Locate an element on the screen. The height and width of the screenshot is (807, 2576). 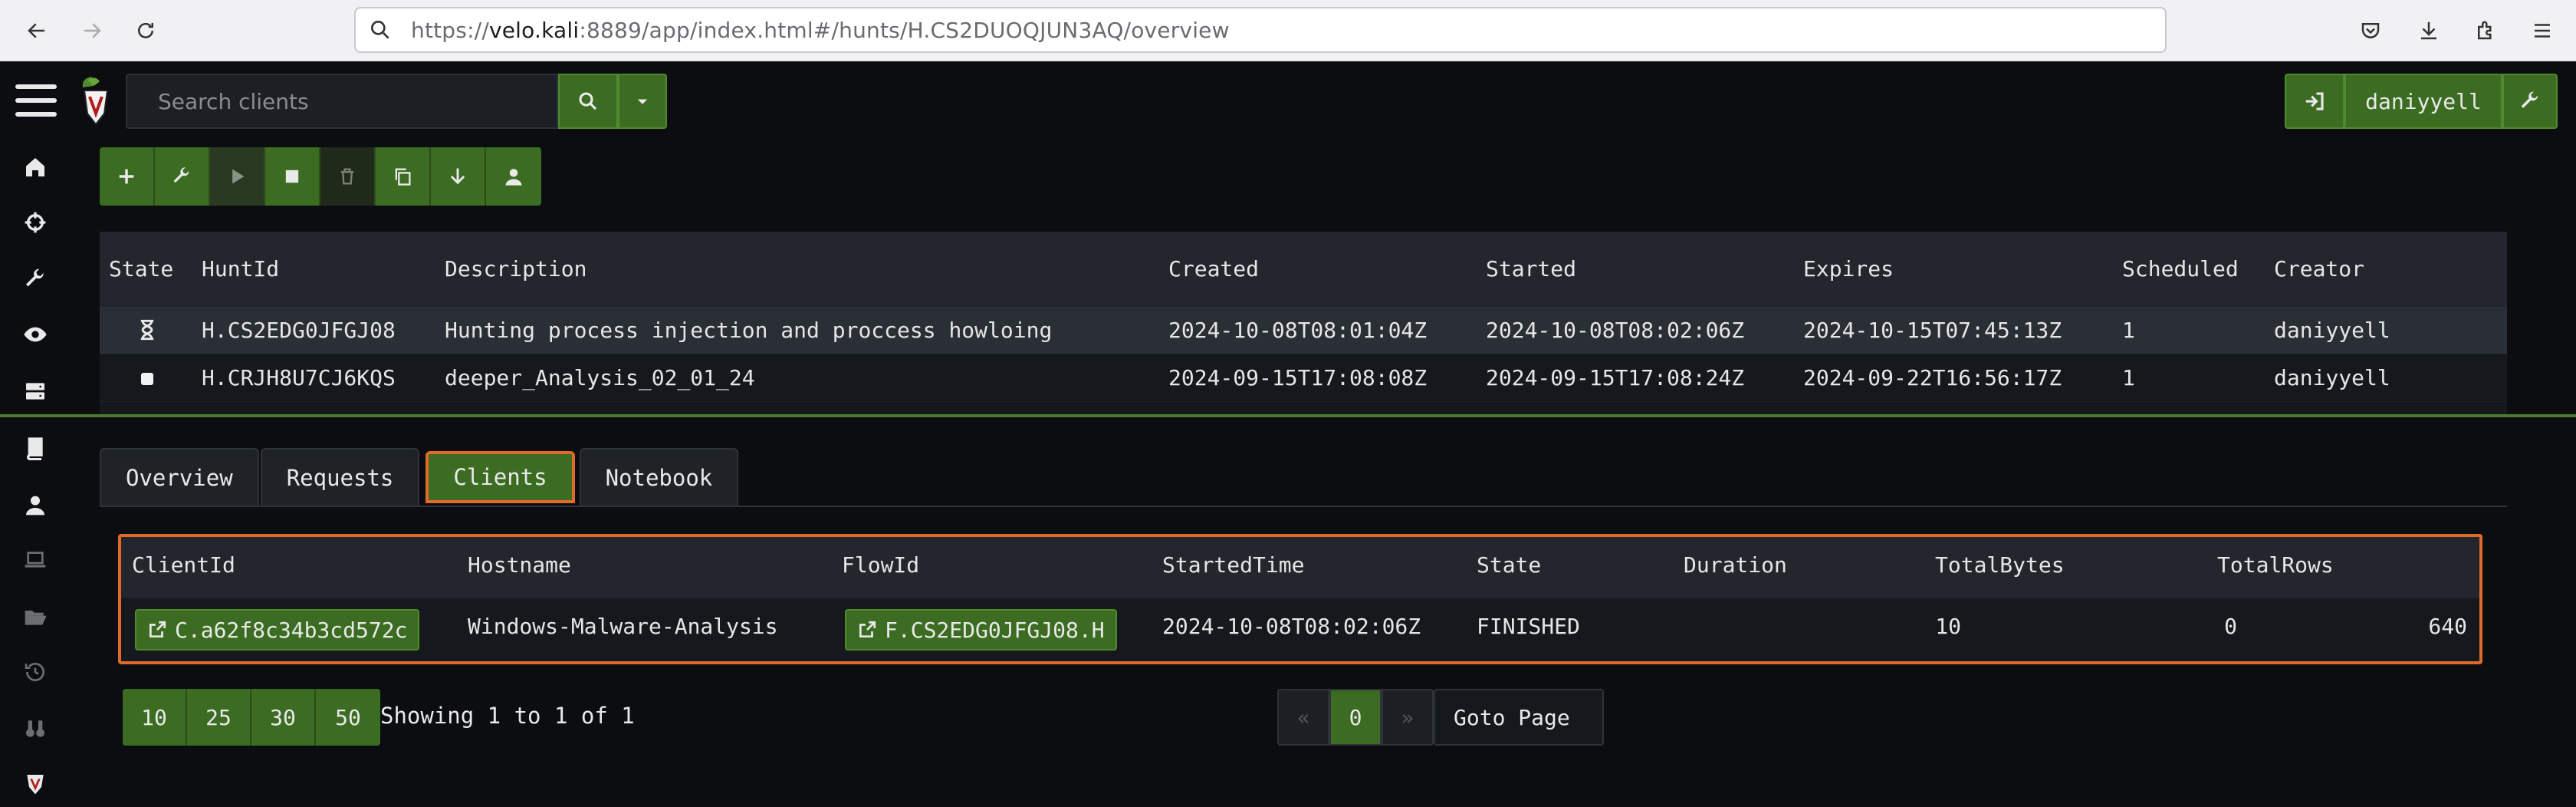
folder-open-icon is located at coordinates (36, 618).